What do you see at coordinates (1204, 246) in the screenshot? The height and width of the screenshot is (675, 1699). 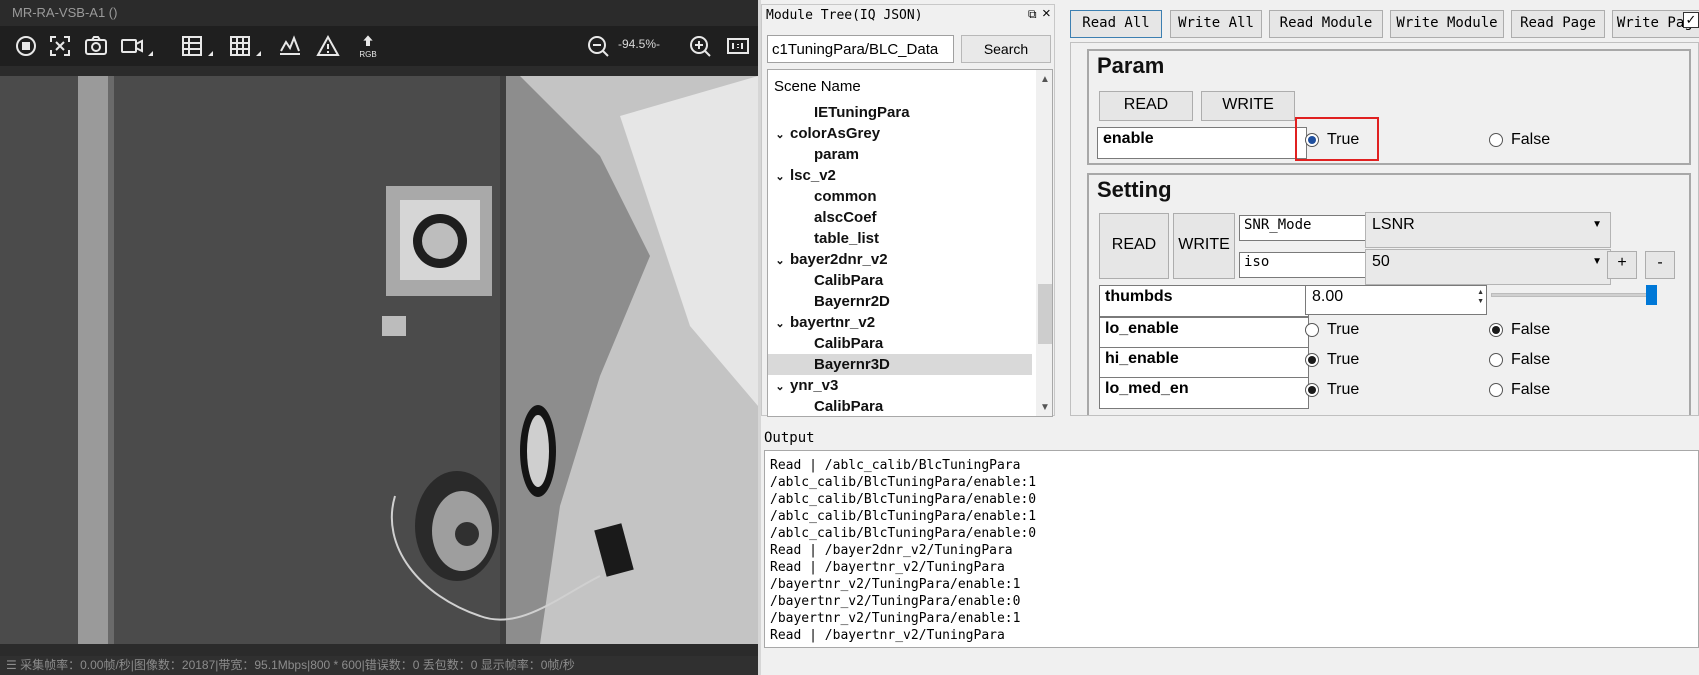 I see `setting-write-button: WRITE` at bounding box center [1204, 246].